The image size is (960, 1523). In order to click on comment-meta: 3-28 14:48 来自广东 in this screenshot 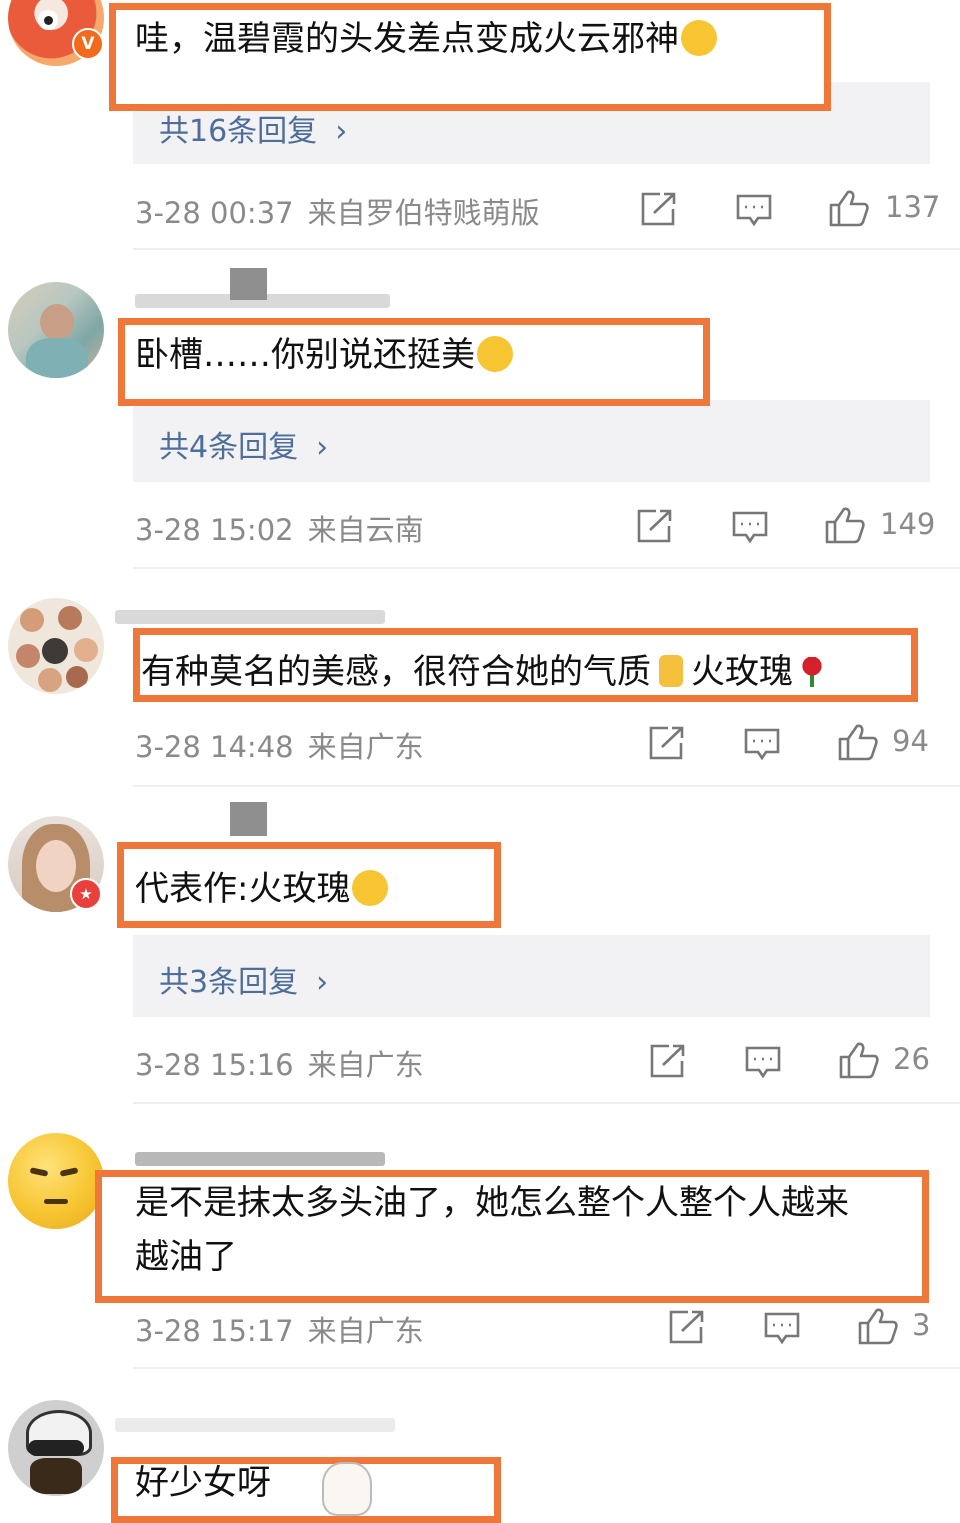, I will do `click(279, 745)`.